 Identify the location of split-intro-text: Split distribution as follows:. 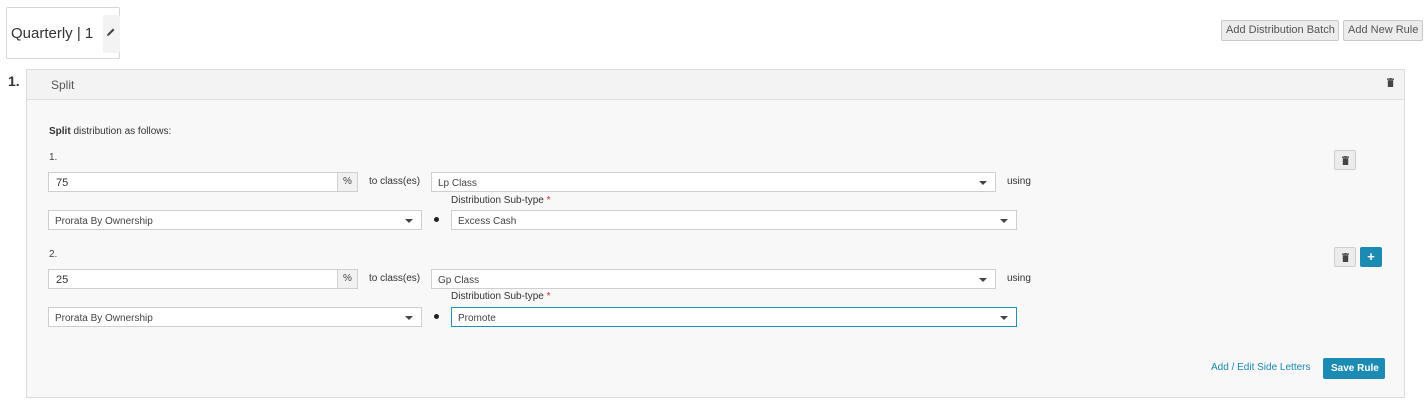
(110, 131).